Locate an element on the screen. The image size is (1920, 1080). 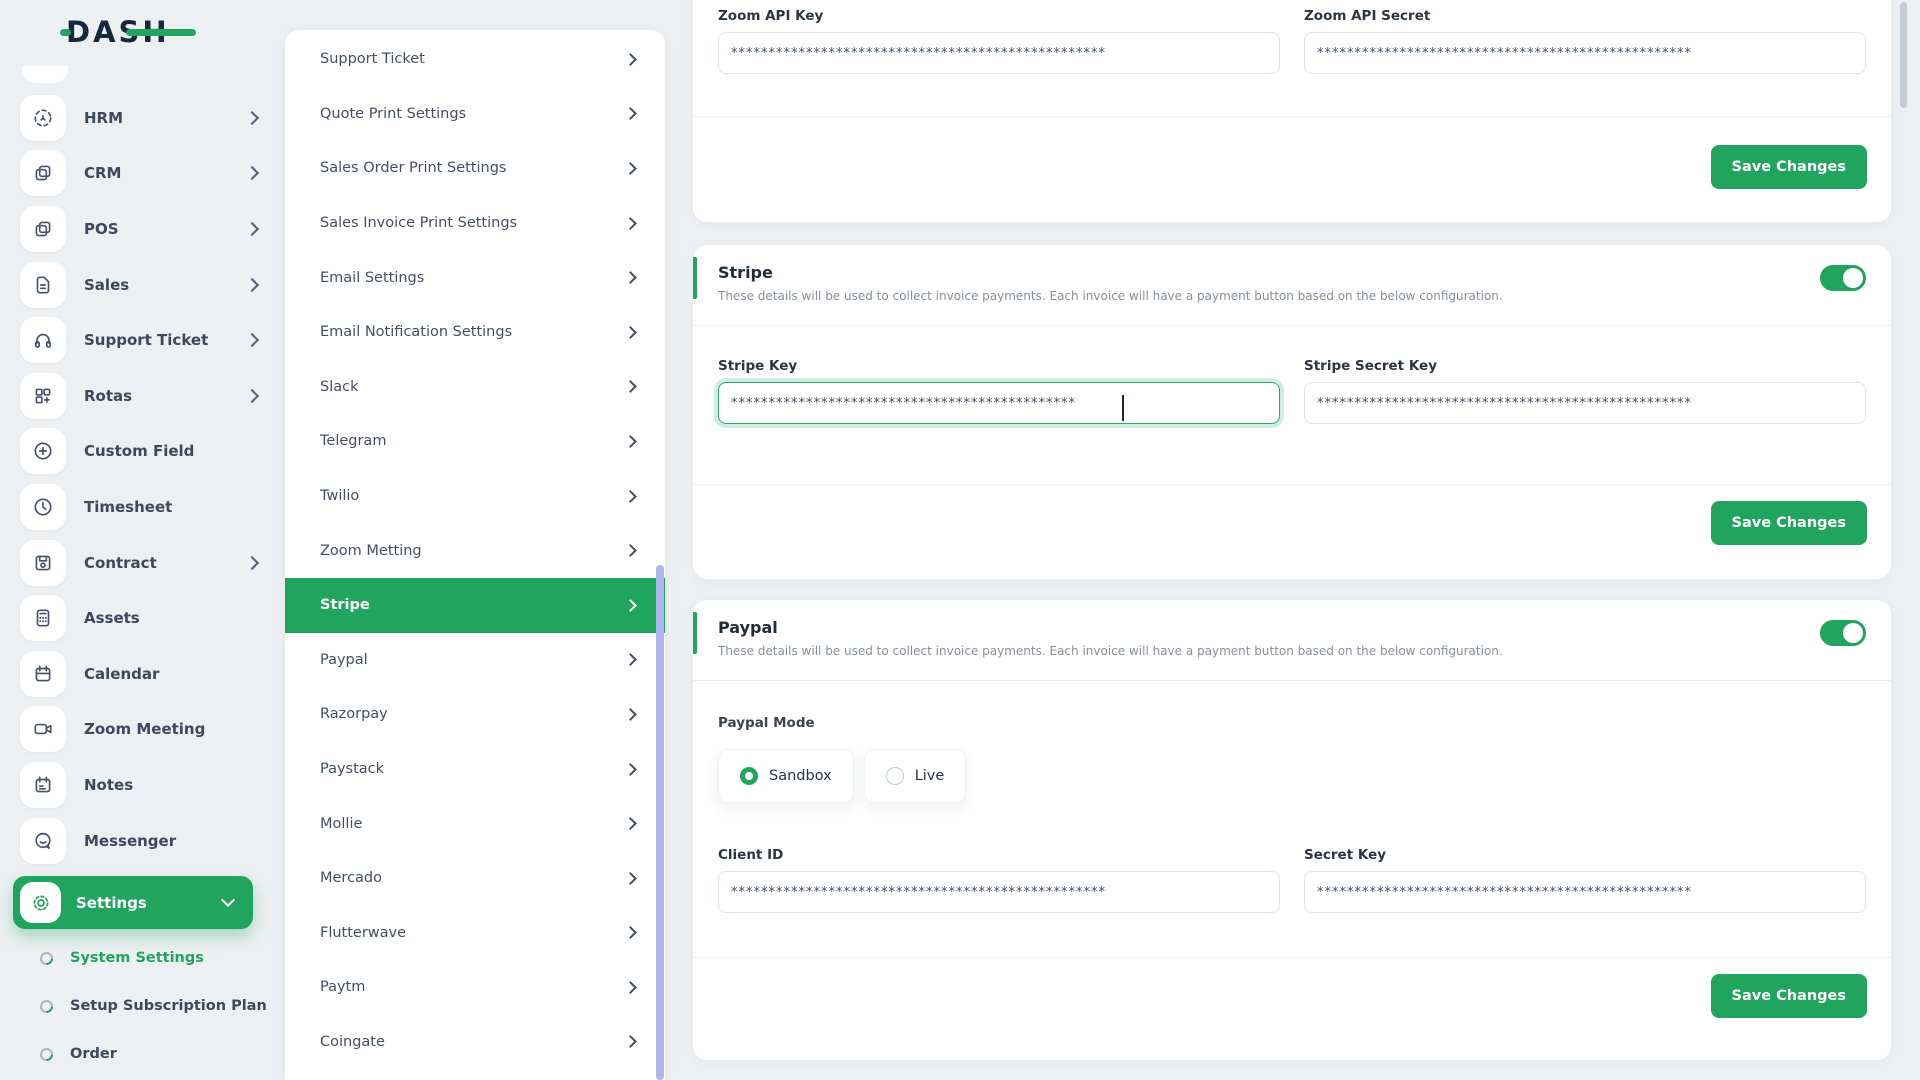
menu-item-label: Email Settings is located at coordinates (372, 277).